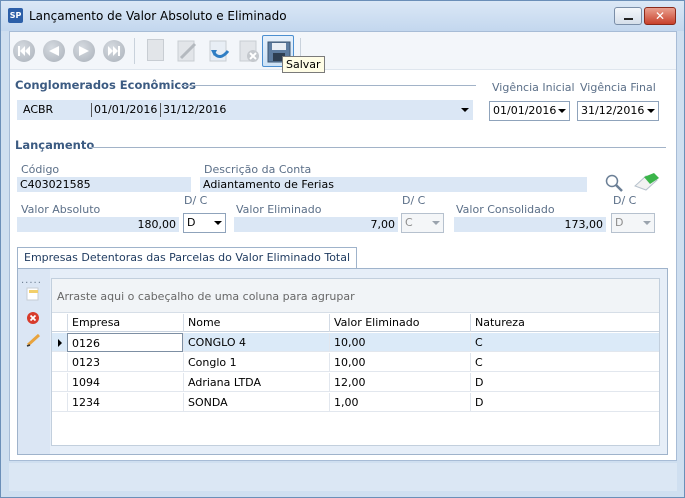 This screenshot has height=498, width=685. I want to click on last-icon, so click(114, 51).